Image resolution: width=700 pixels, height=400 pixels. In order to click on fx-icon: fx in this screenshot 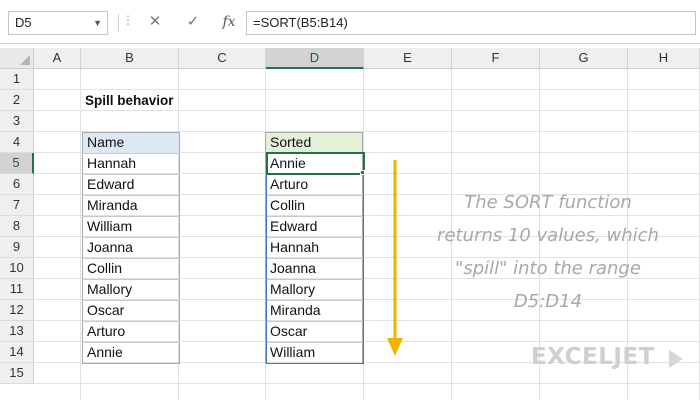, I will do `click(229, 22)`.